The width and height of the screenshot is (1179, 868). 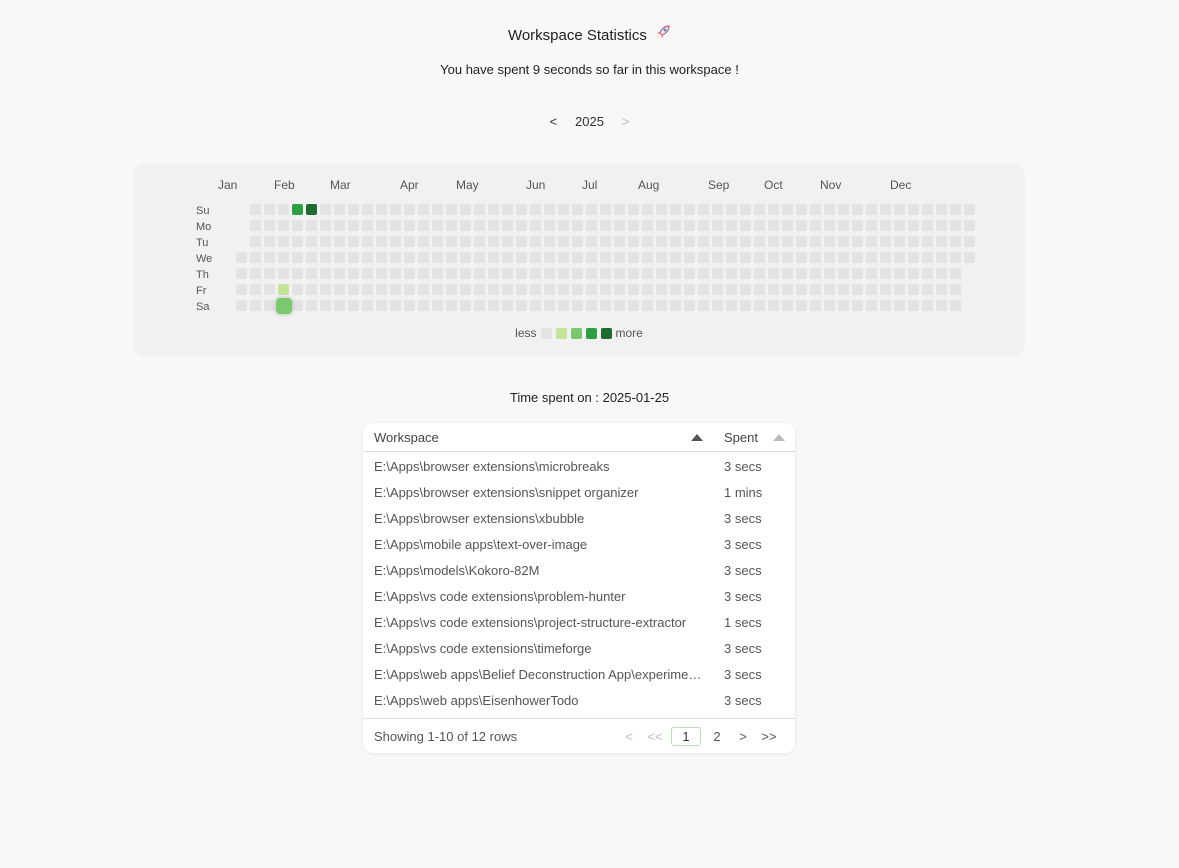 I want to click on page-2-button: 2, so click(x=717, y=736).